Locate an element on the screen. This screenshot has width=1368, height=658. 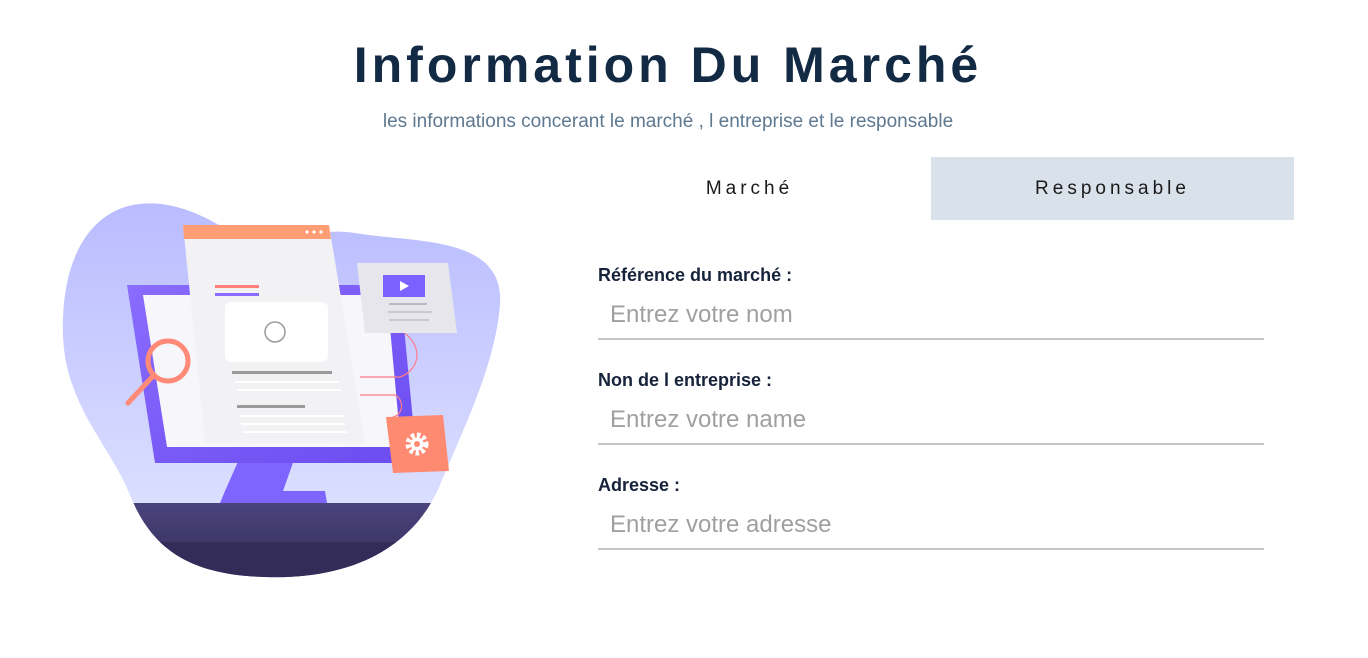
tab-marche: Marché is located at coordinates (749, 188).